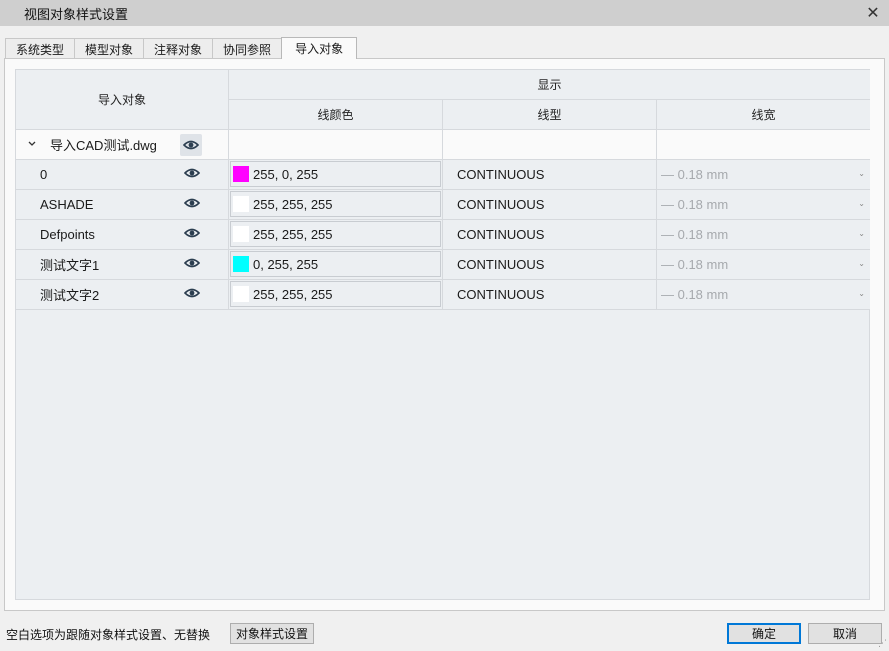  I want to click on header-line-type: 线型, so click(550, 115).